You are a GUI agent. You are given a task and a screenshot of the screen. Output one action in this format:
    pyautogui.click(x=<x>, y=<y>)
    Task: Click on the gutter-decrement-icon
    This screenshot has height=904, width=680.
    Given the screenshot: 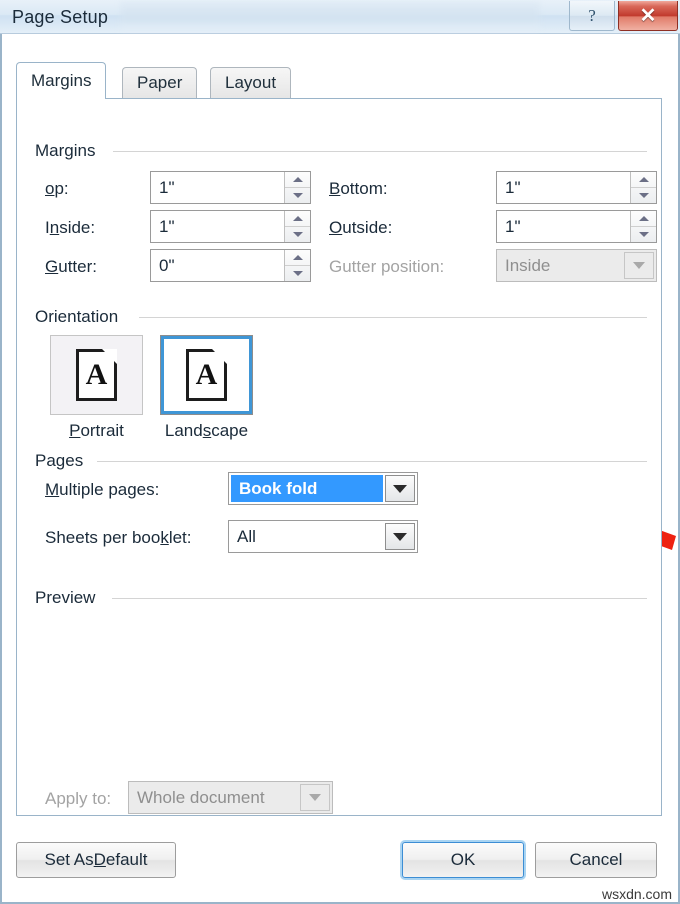 What is the action you would take?
    pyautogui.click(x=297, y=273)
    